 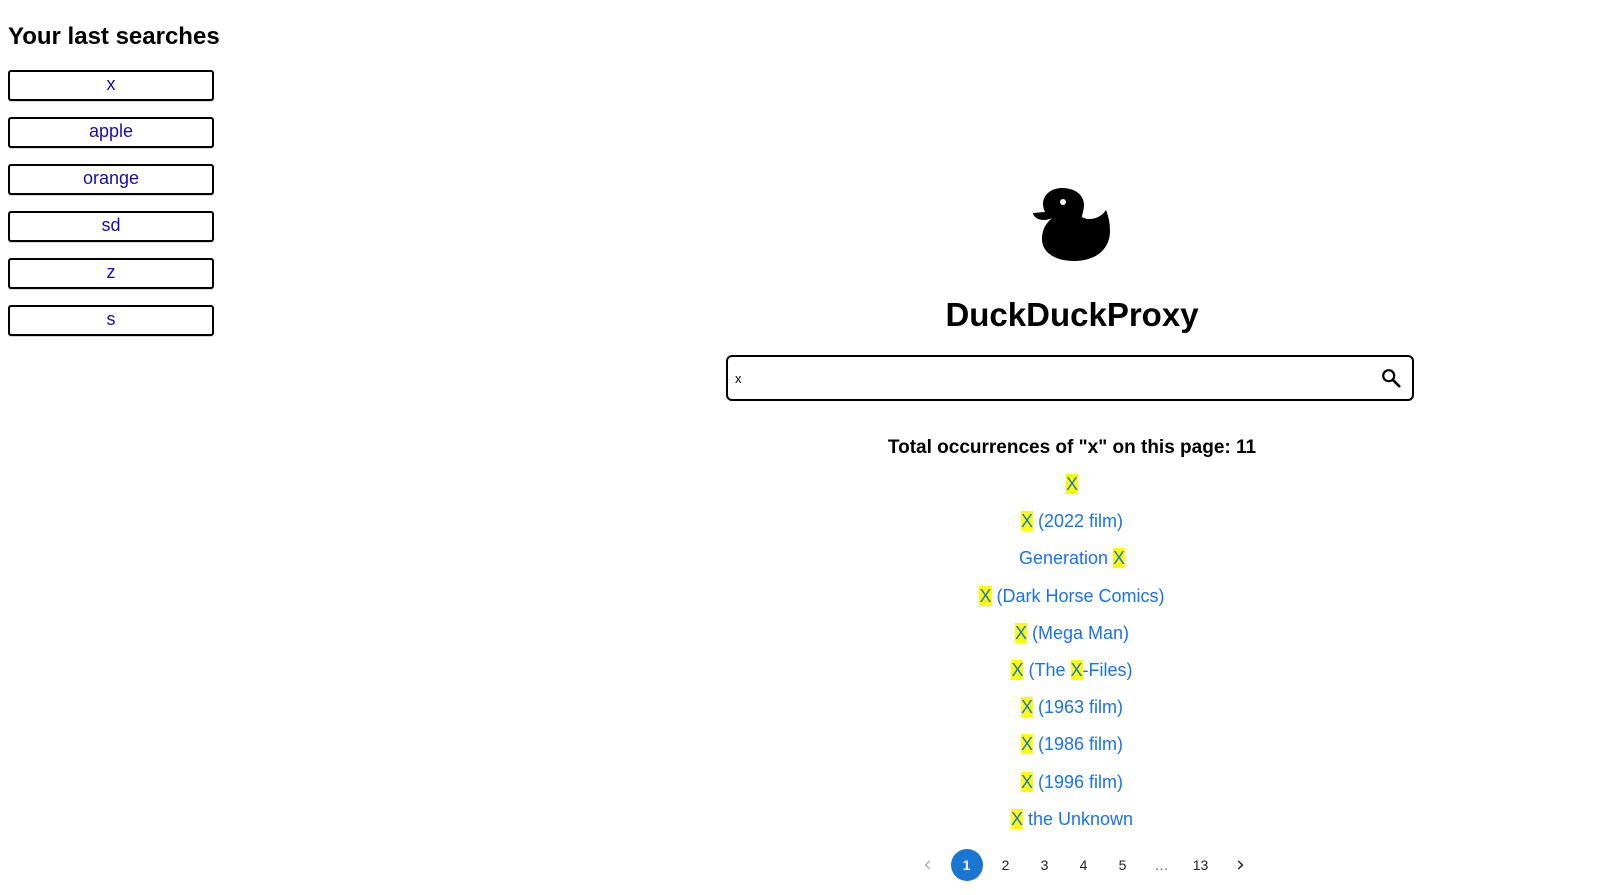 I want to click on result-item: X, so click(x=1072, y=490).